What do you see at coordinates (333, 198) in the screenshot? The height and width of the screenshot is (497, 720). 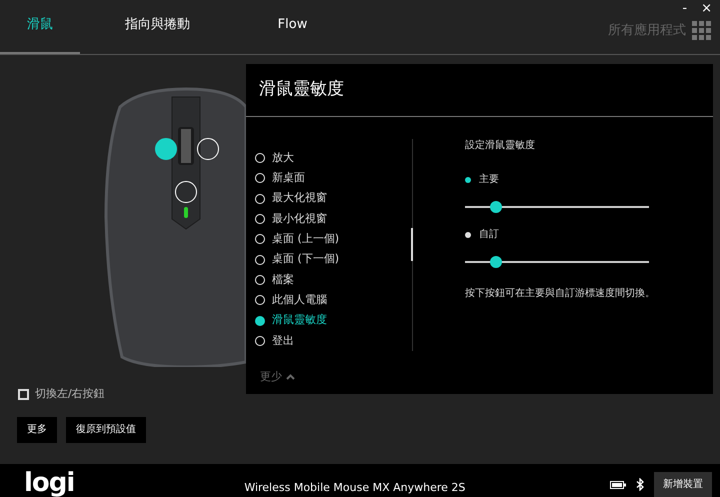 I see `action-option: 最大化視窗` at bounding box center [333, 198].